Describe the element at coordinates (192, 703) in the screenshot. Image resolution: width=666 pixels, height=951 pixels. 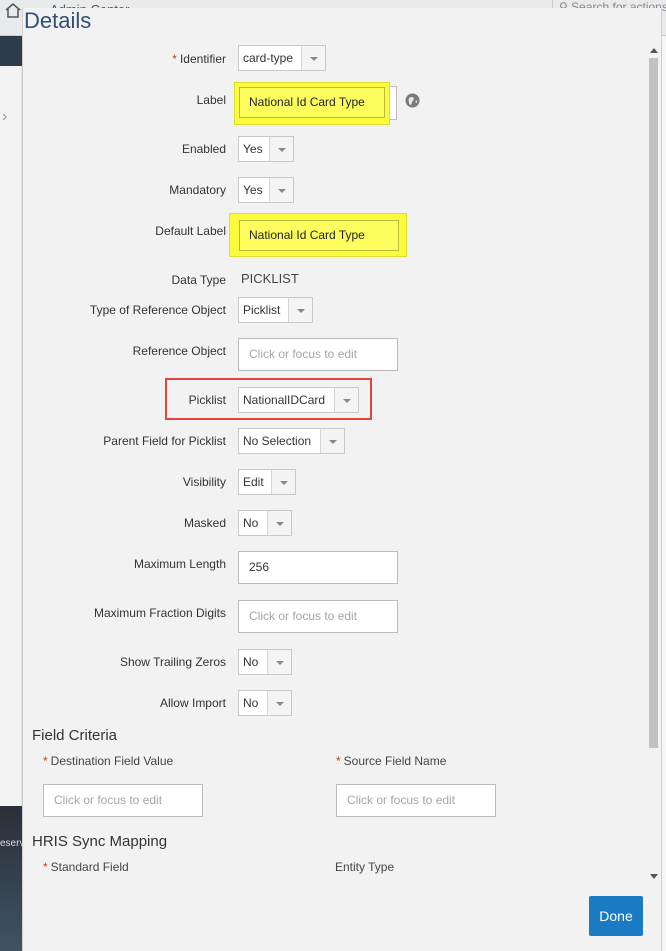
I see `allow-import-label: Allow Import` at that location.